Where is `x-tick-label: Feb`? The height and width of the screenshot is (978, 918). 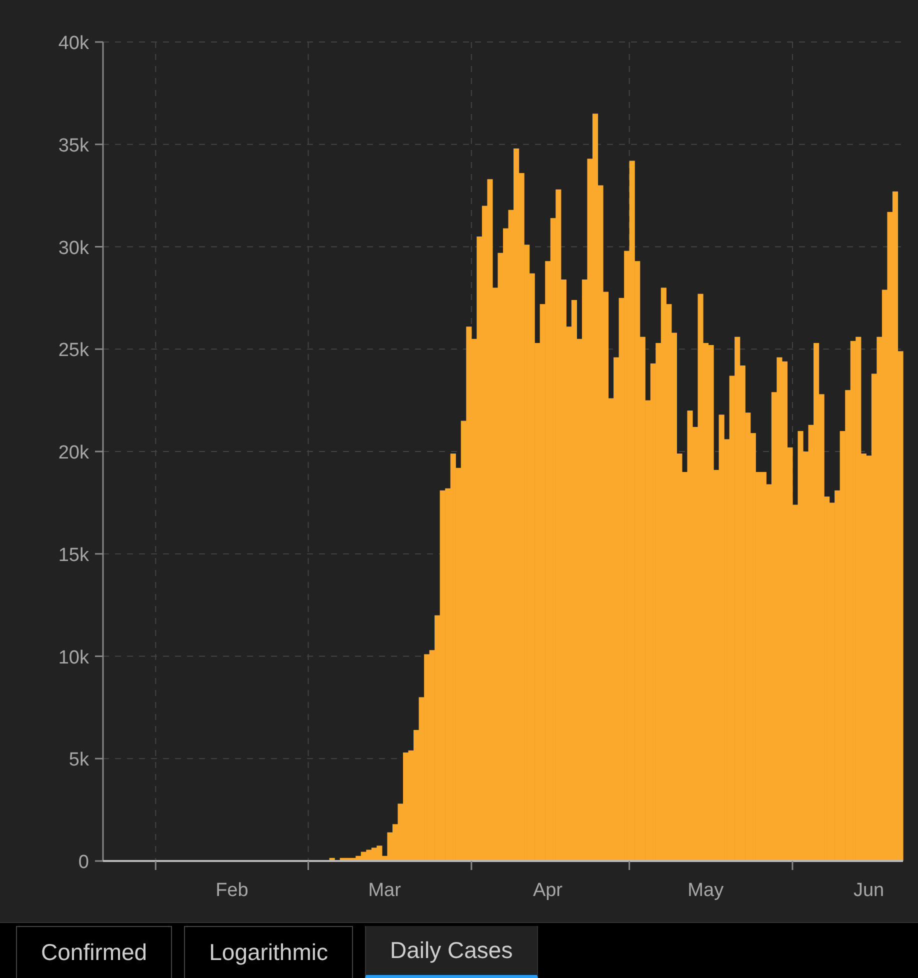 x-tick-label: Feb is located at coordinates (232, 890).